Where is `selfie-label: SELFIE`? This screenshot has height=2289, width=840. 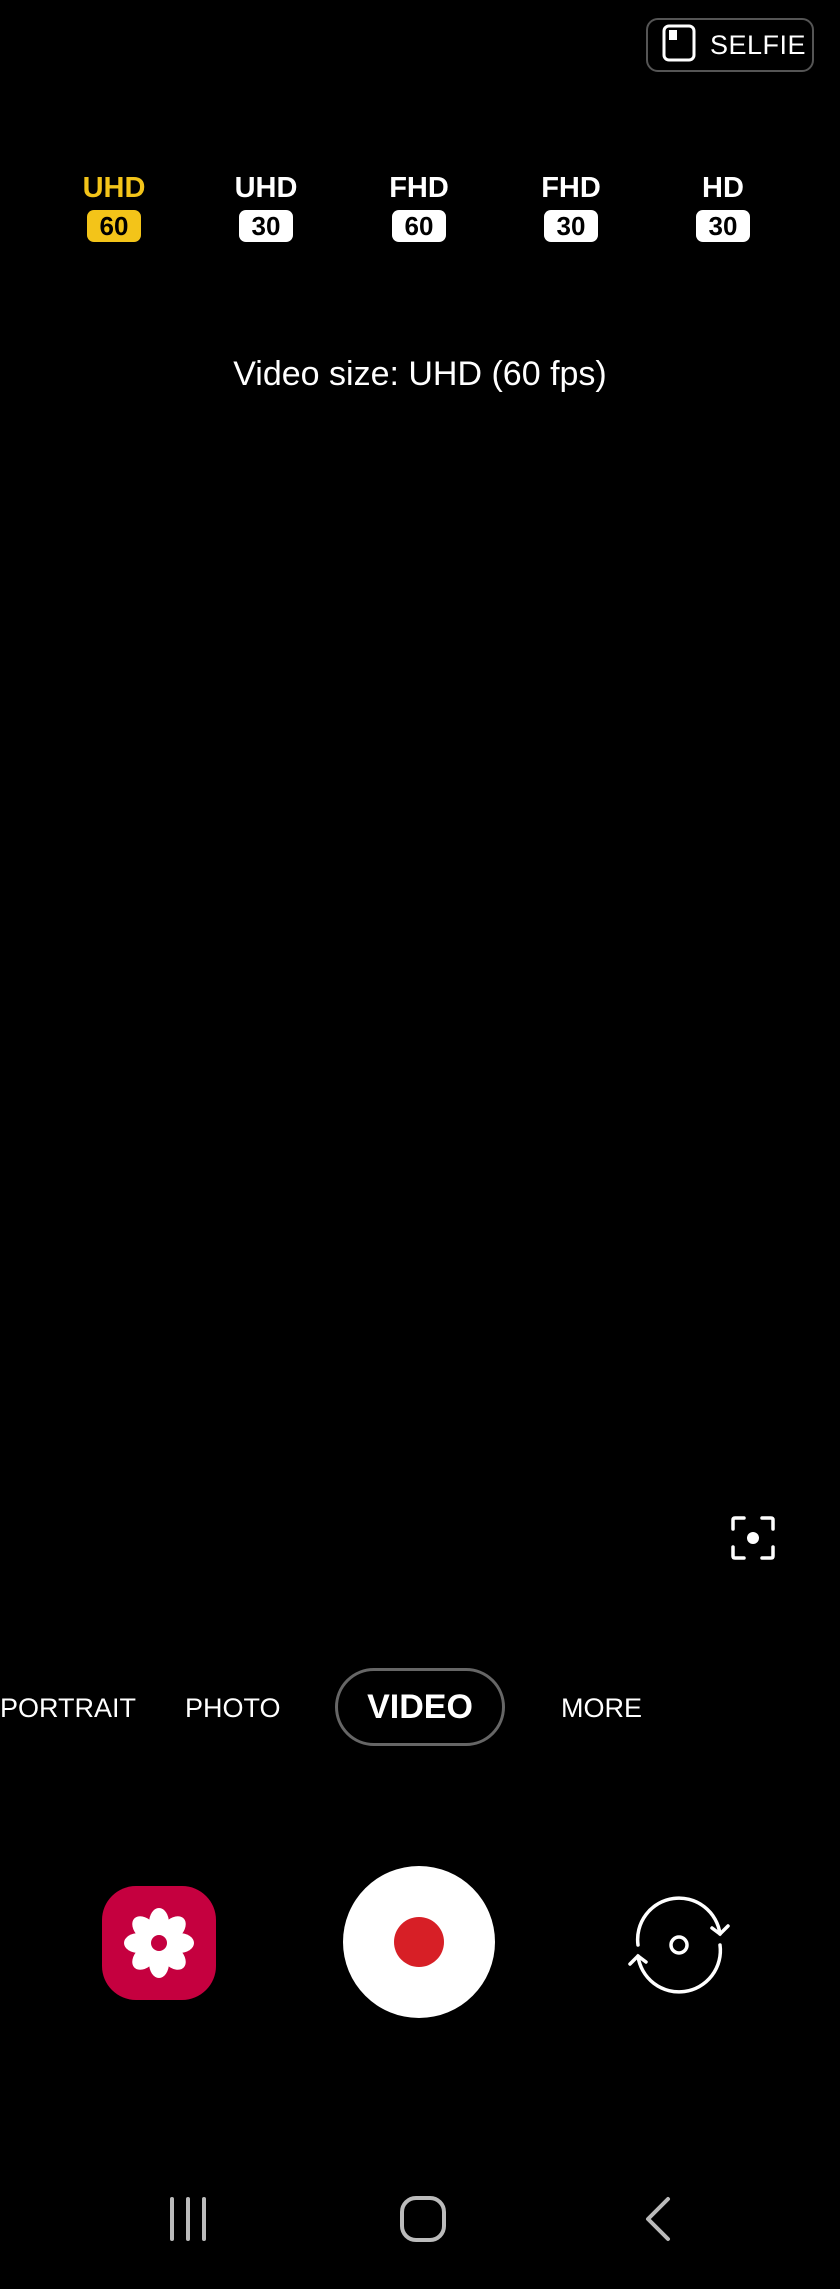
selfie-label: SELFIE is located at coordinates (758, 44).